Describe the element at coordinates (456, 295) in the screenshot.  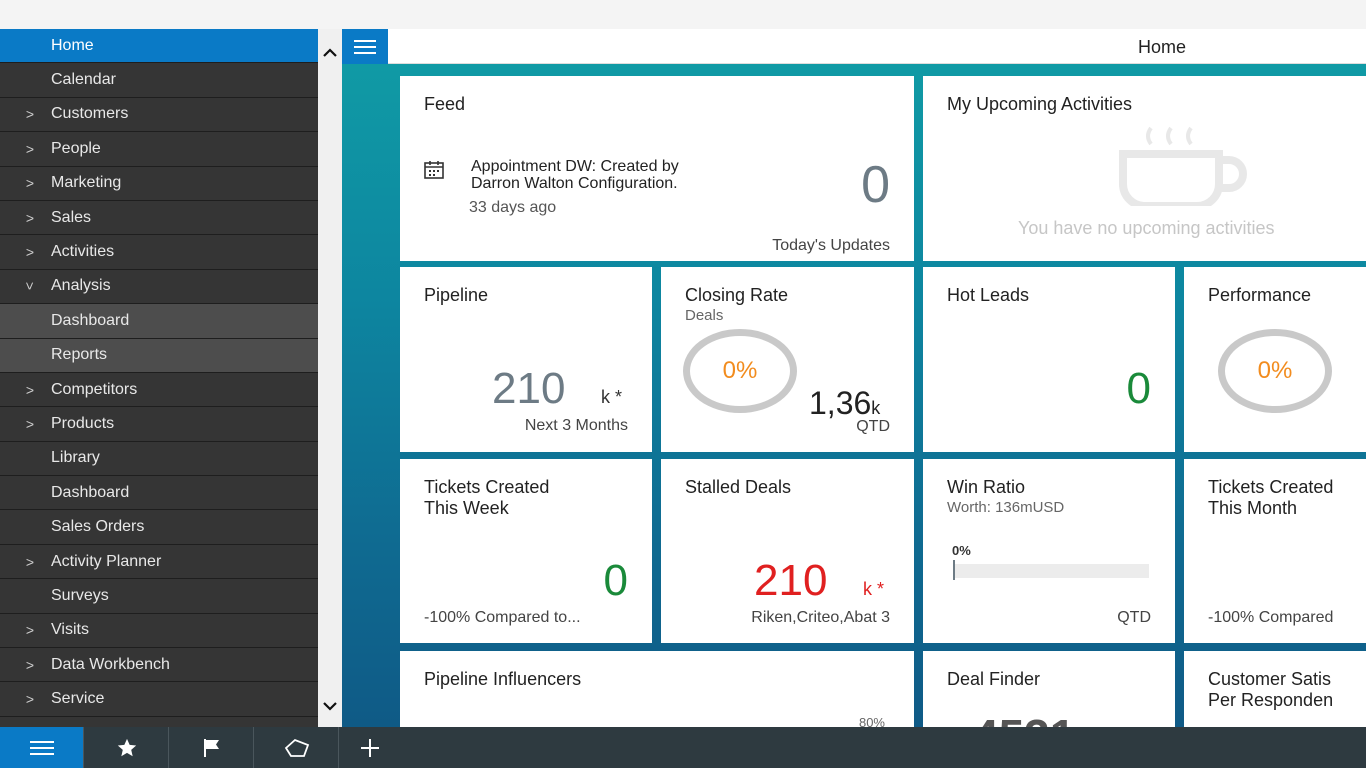
I see `tile-title: Pipeline` at that location.